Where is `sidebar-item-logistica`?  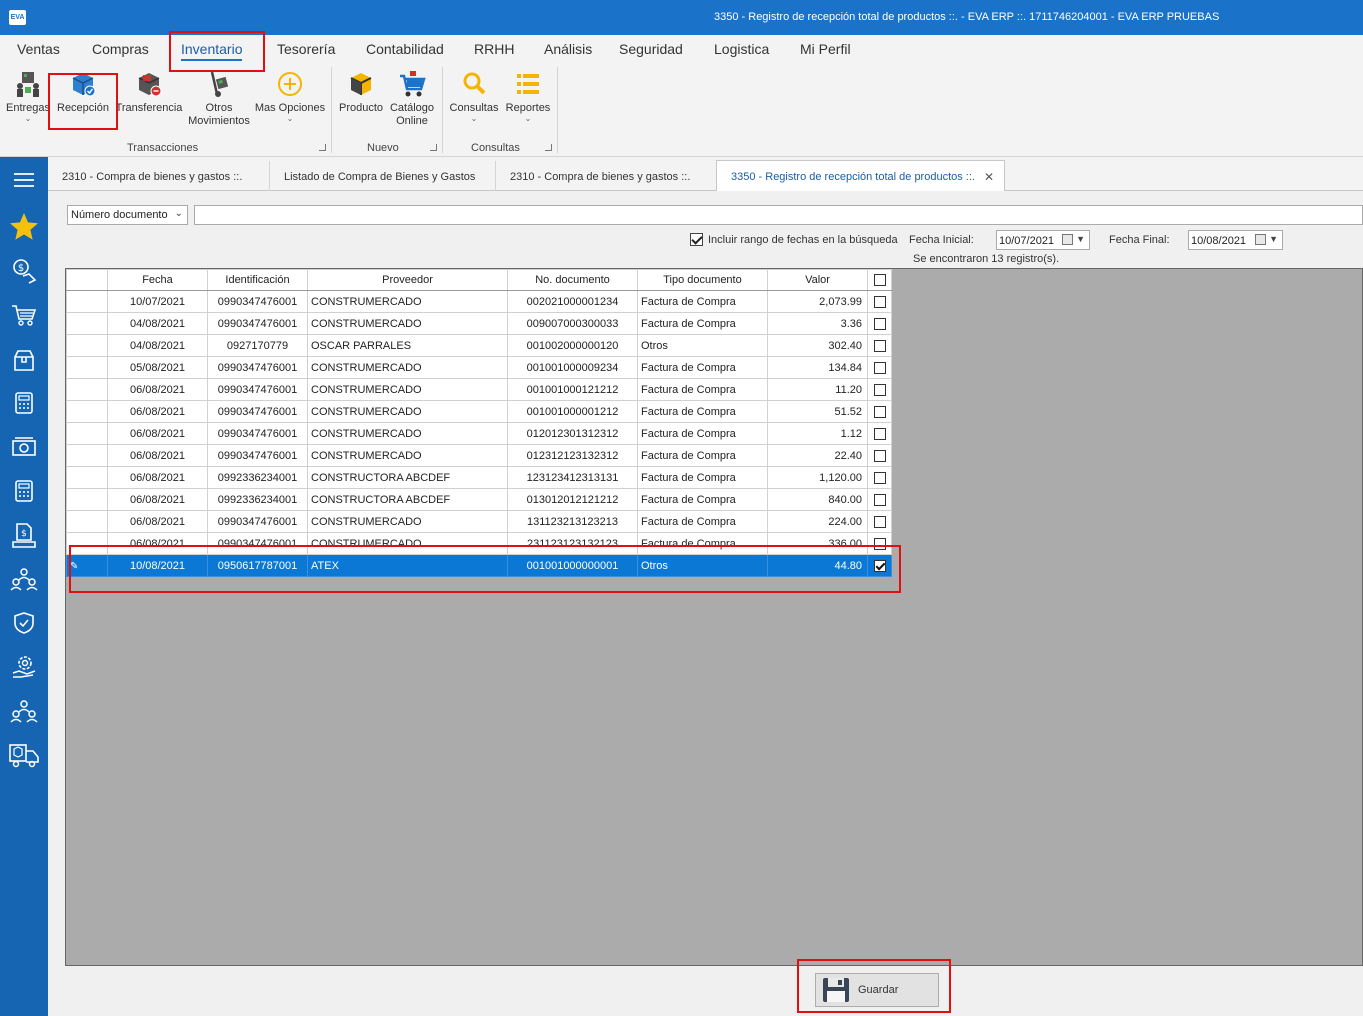 sidebar-item-logistica is located at coordinates (24, 755).